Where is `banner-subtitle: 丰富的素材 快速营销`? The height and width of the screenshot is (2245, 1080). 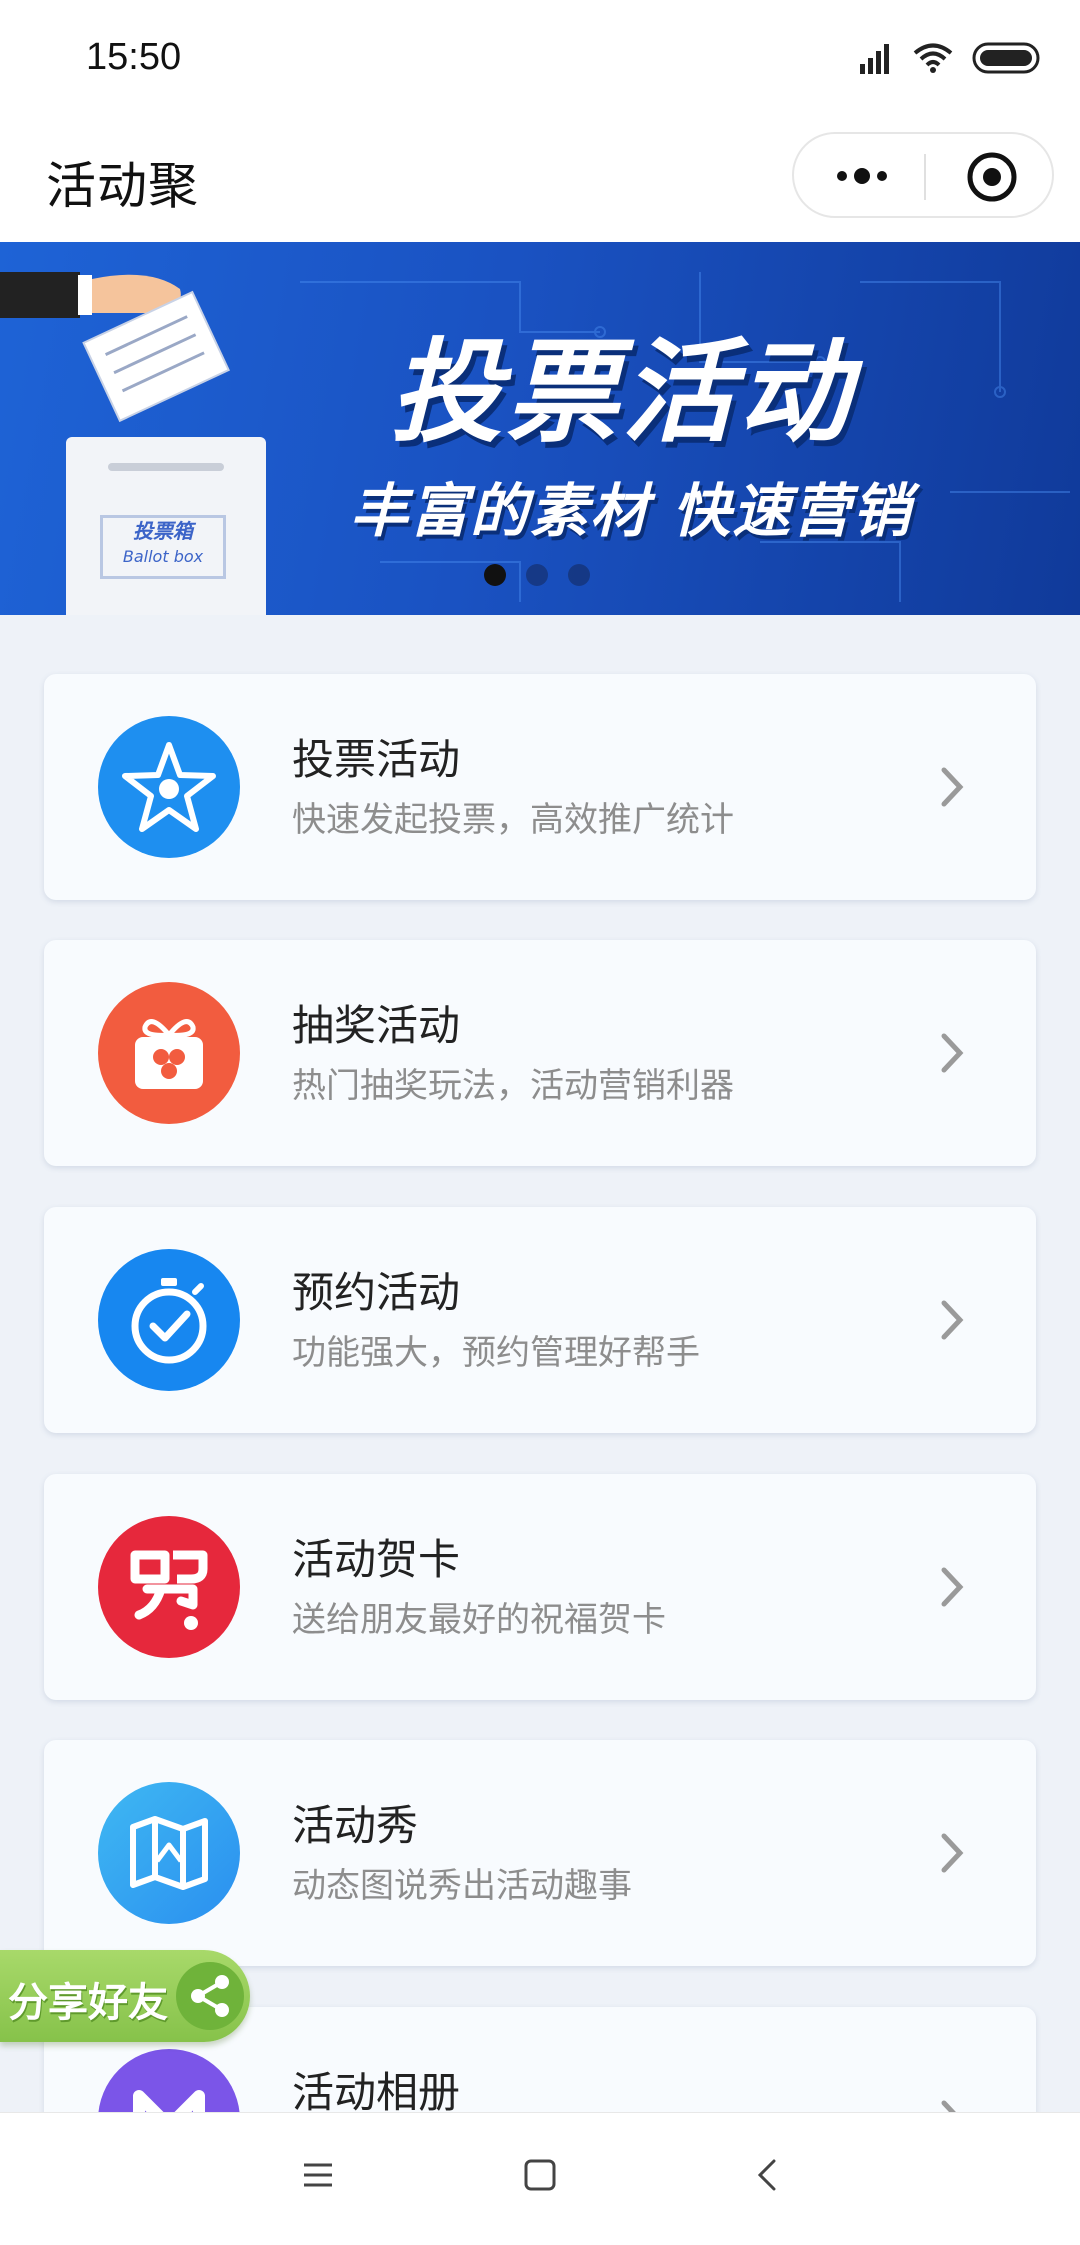 banner-subtitle: 丰富的素材 快速营销 is located at coordinates (631, 511).